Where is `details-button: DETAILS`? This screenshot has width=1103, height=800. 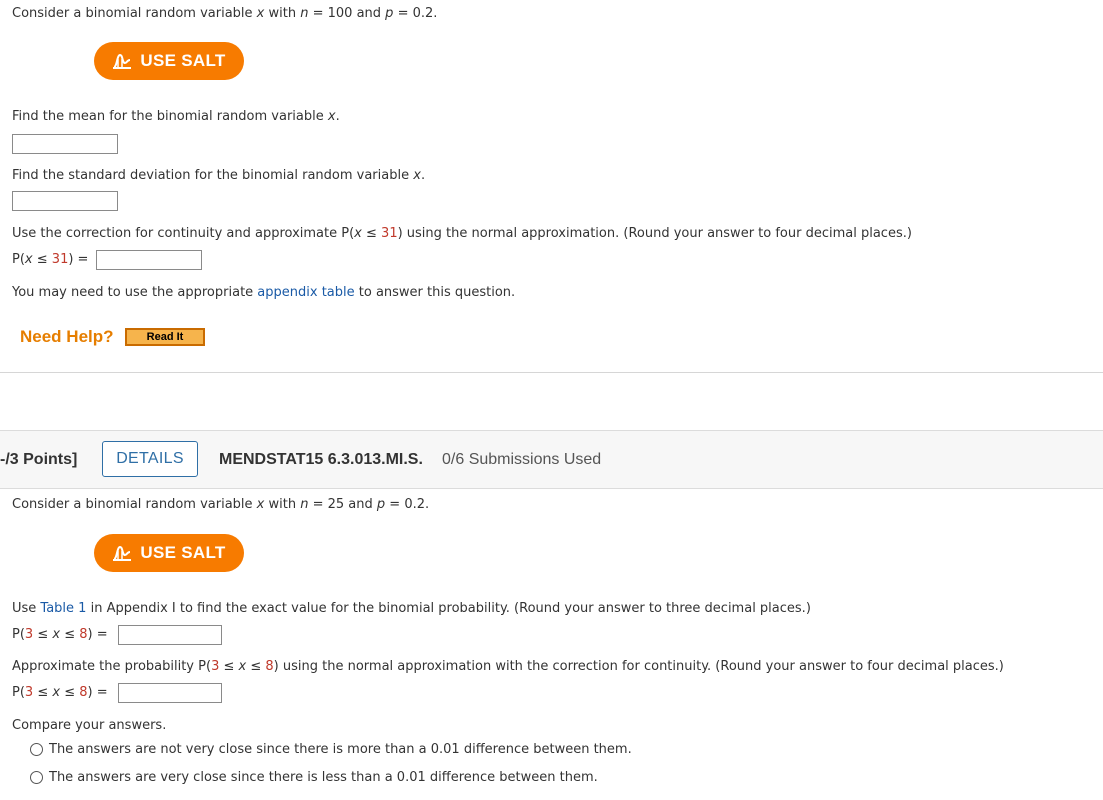
details-button: DETAILS is located at coordinates (150, 459).